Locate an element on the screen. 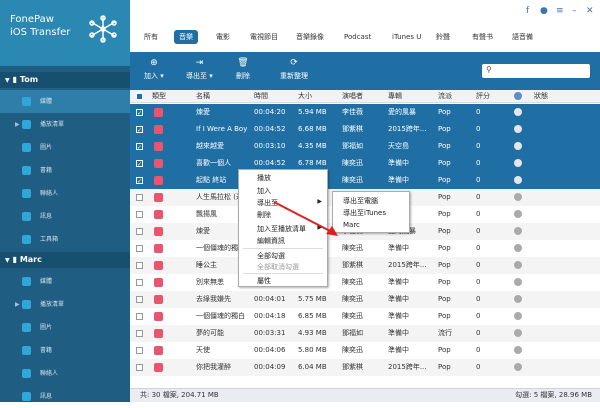  menu-item-add: 加入 is located at coordinates (264, 191).